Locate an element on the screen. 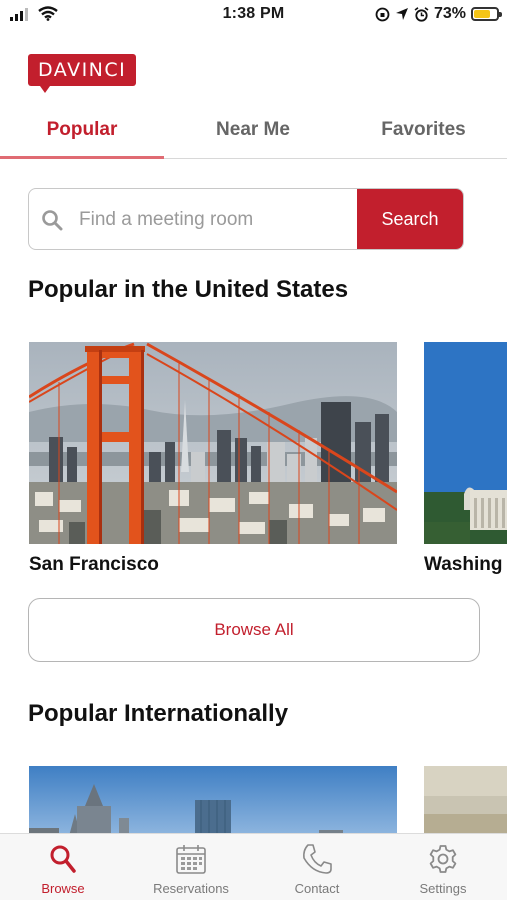  tab-near-me: Near Me is located at coordinates (253, 132).